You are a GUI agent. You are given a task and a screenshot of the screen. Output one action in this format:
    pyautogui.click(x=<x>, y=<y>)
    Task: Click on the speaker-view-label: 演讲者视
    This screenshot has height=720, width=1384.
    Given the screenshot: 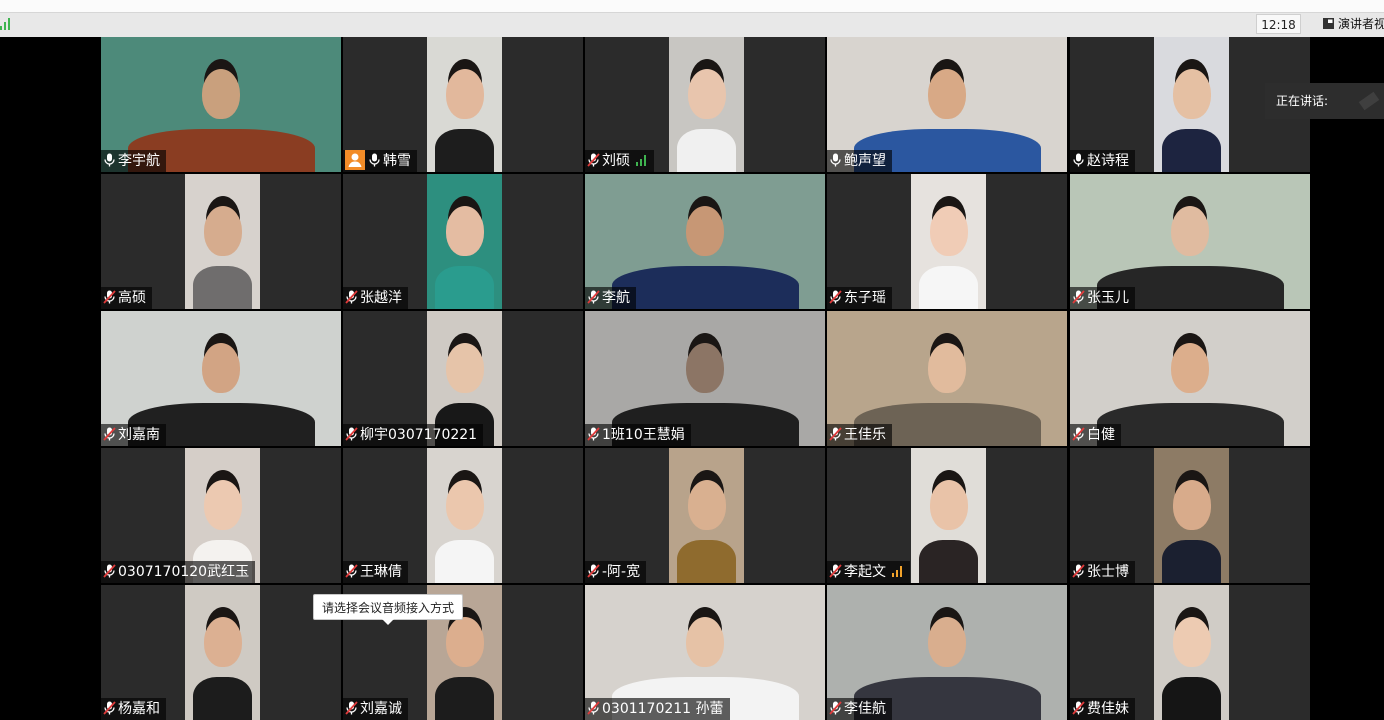 What is the action you would take?
    pyautogui.click(x=1361, y=24)
    